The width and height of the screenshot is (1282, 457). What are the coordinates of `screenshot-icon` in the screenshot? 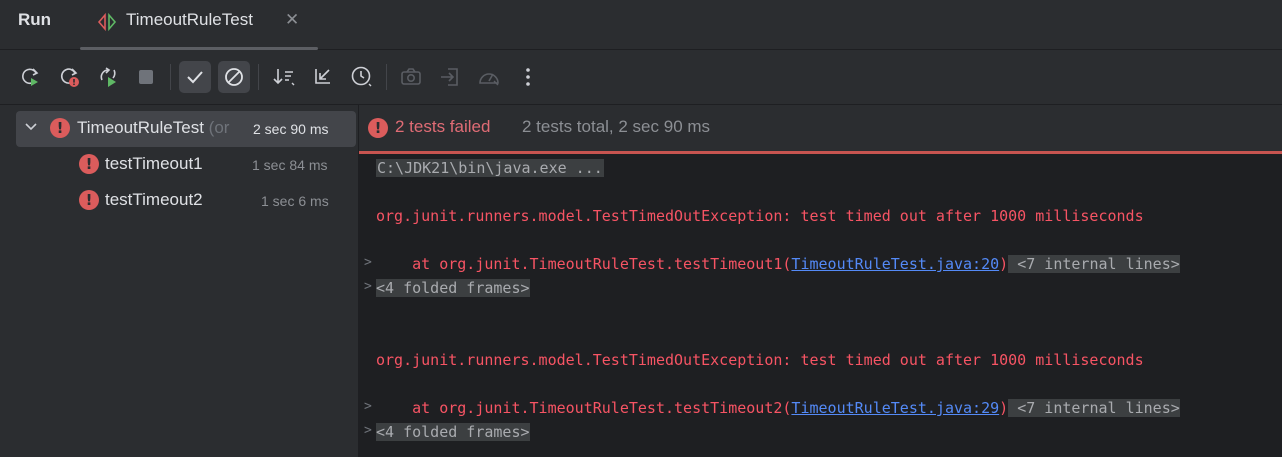 It's located at (411, 77).